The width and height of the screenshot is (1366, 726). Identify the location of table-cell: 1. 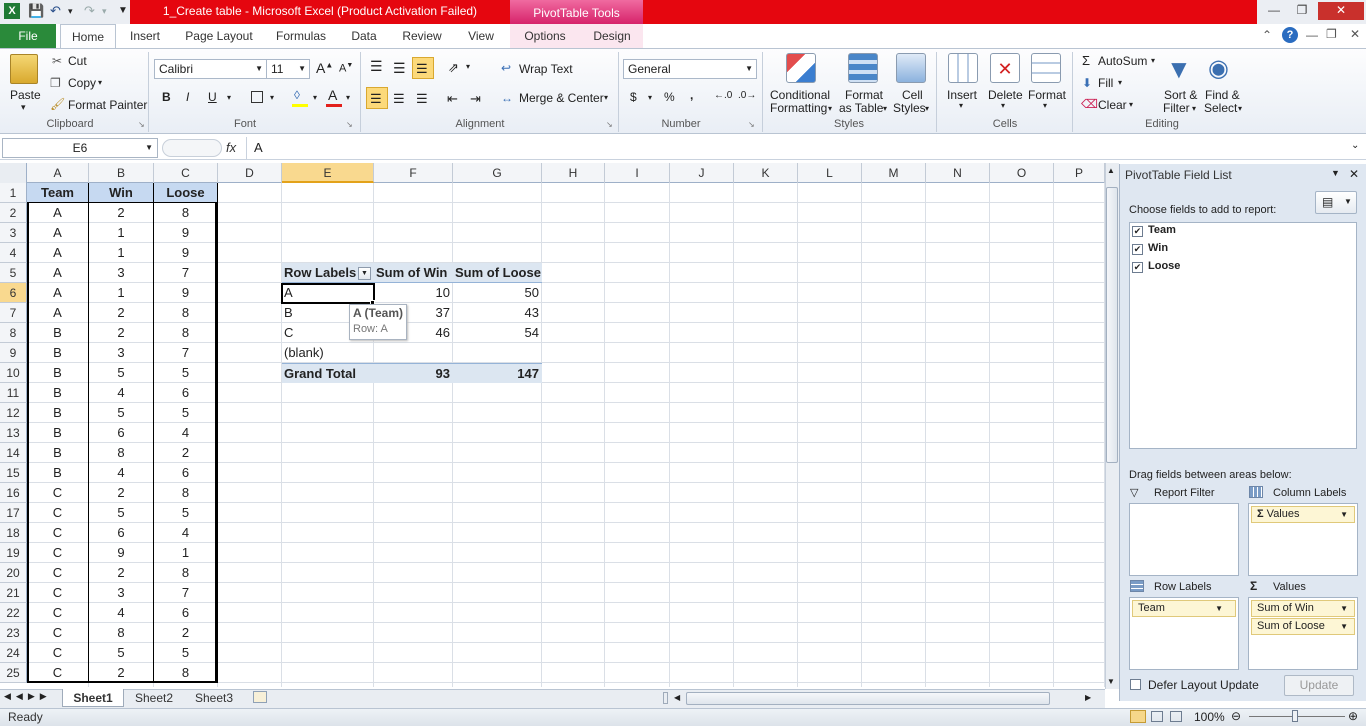
(121, 233).